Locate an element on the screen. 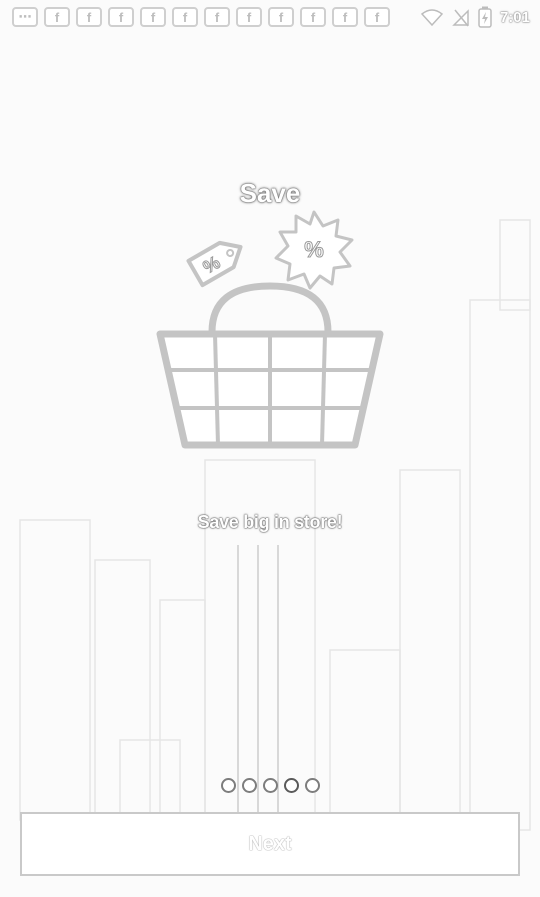 The image size is (540, 897). clock: 7:01 is located at coordinates (514, 17).